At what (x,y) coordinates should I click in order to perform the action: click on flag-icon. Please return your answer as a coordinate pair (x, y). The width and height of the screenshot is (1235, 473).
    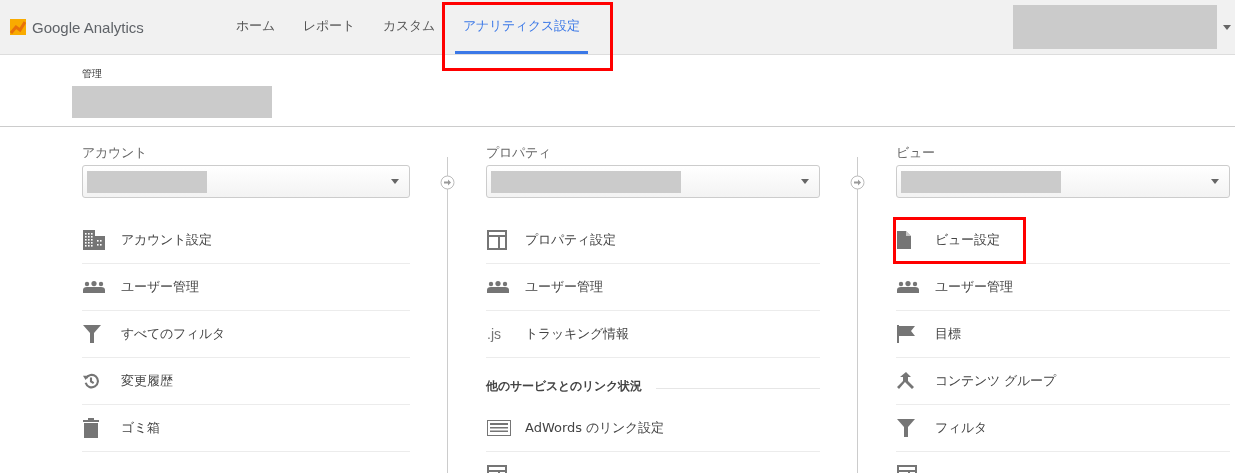
    Looking at the image, I should click on (906, 334).